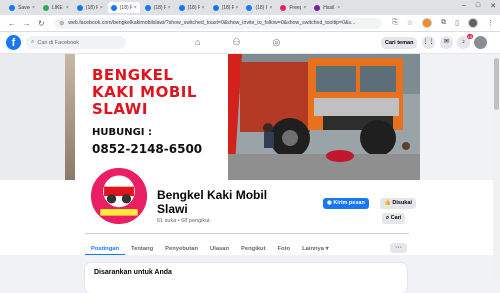  What do you see at coordinates (496, 167) in the screenshot?
I see `page-scrollbar` at bounding box center [496, 167].